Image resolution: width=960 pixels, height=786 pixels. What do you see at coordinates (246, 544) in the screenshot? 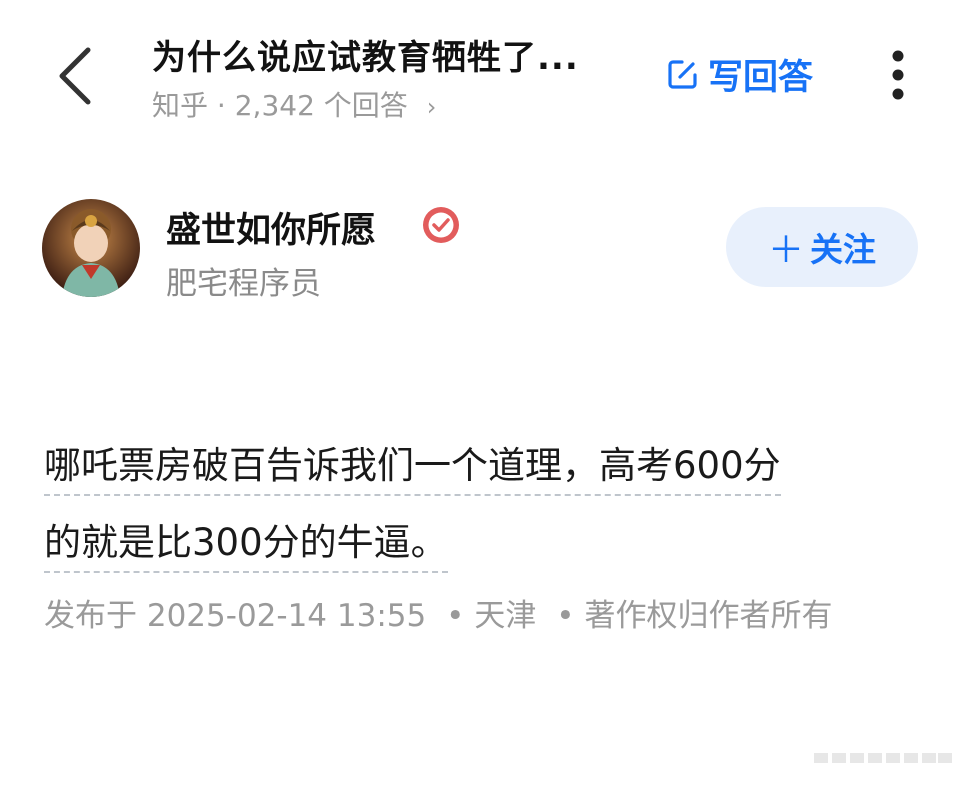
I see `answer-text-line: 的就是比300分的牛逼。` at bounding box center [246, 544].